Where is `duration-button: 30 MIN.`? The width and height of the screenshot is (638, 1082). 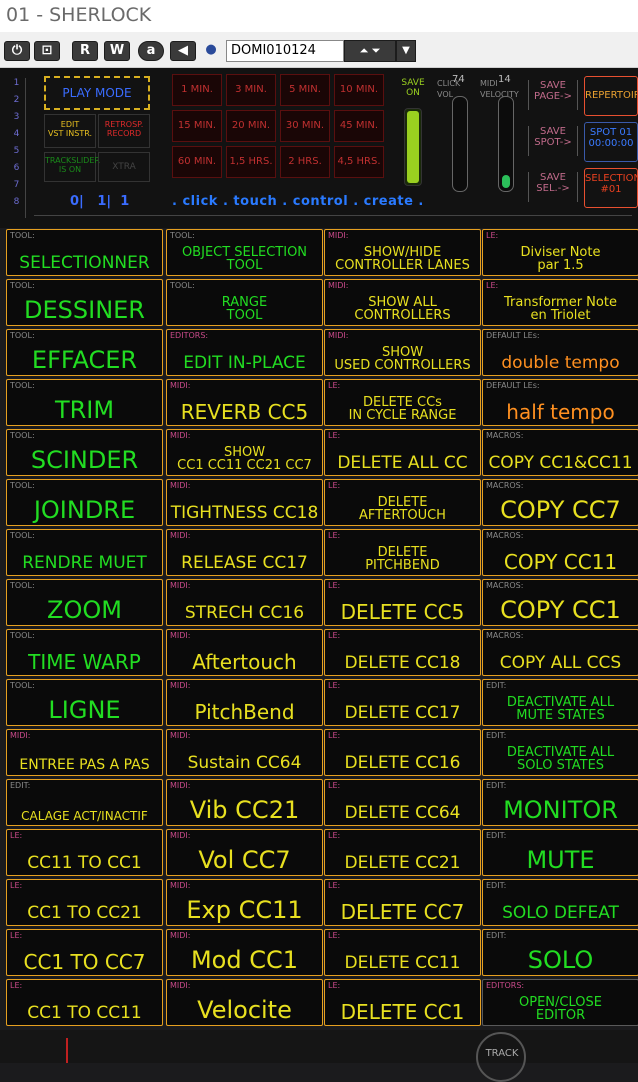 duration-button: 30 MIN. is located at coordinates (305, 126).